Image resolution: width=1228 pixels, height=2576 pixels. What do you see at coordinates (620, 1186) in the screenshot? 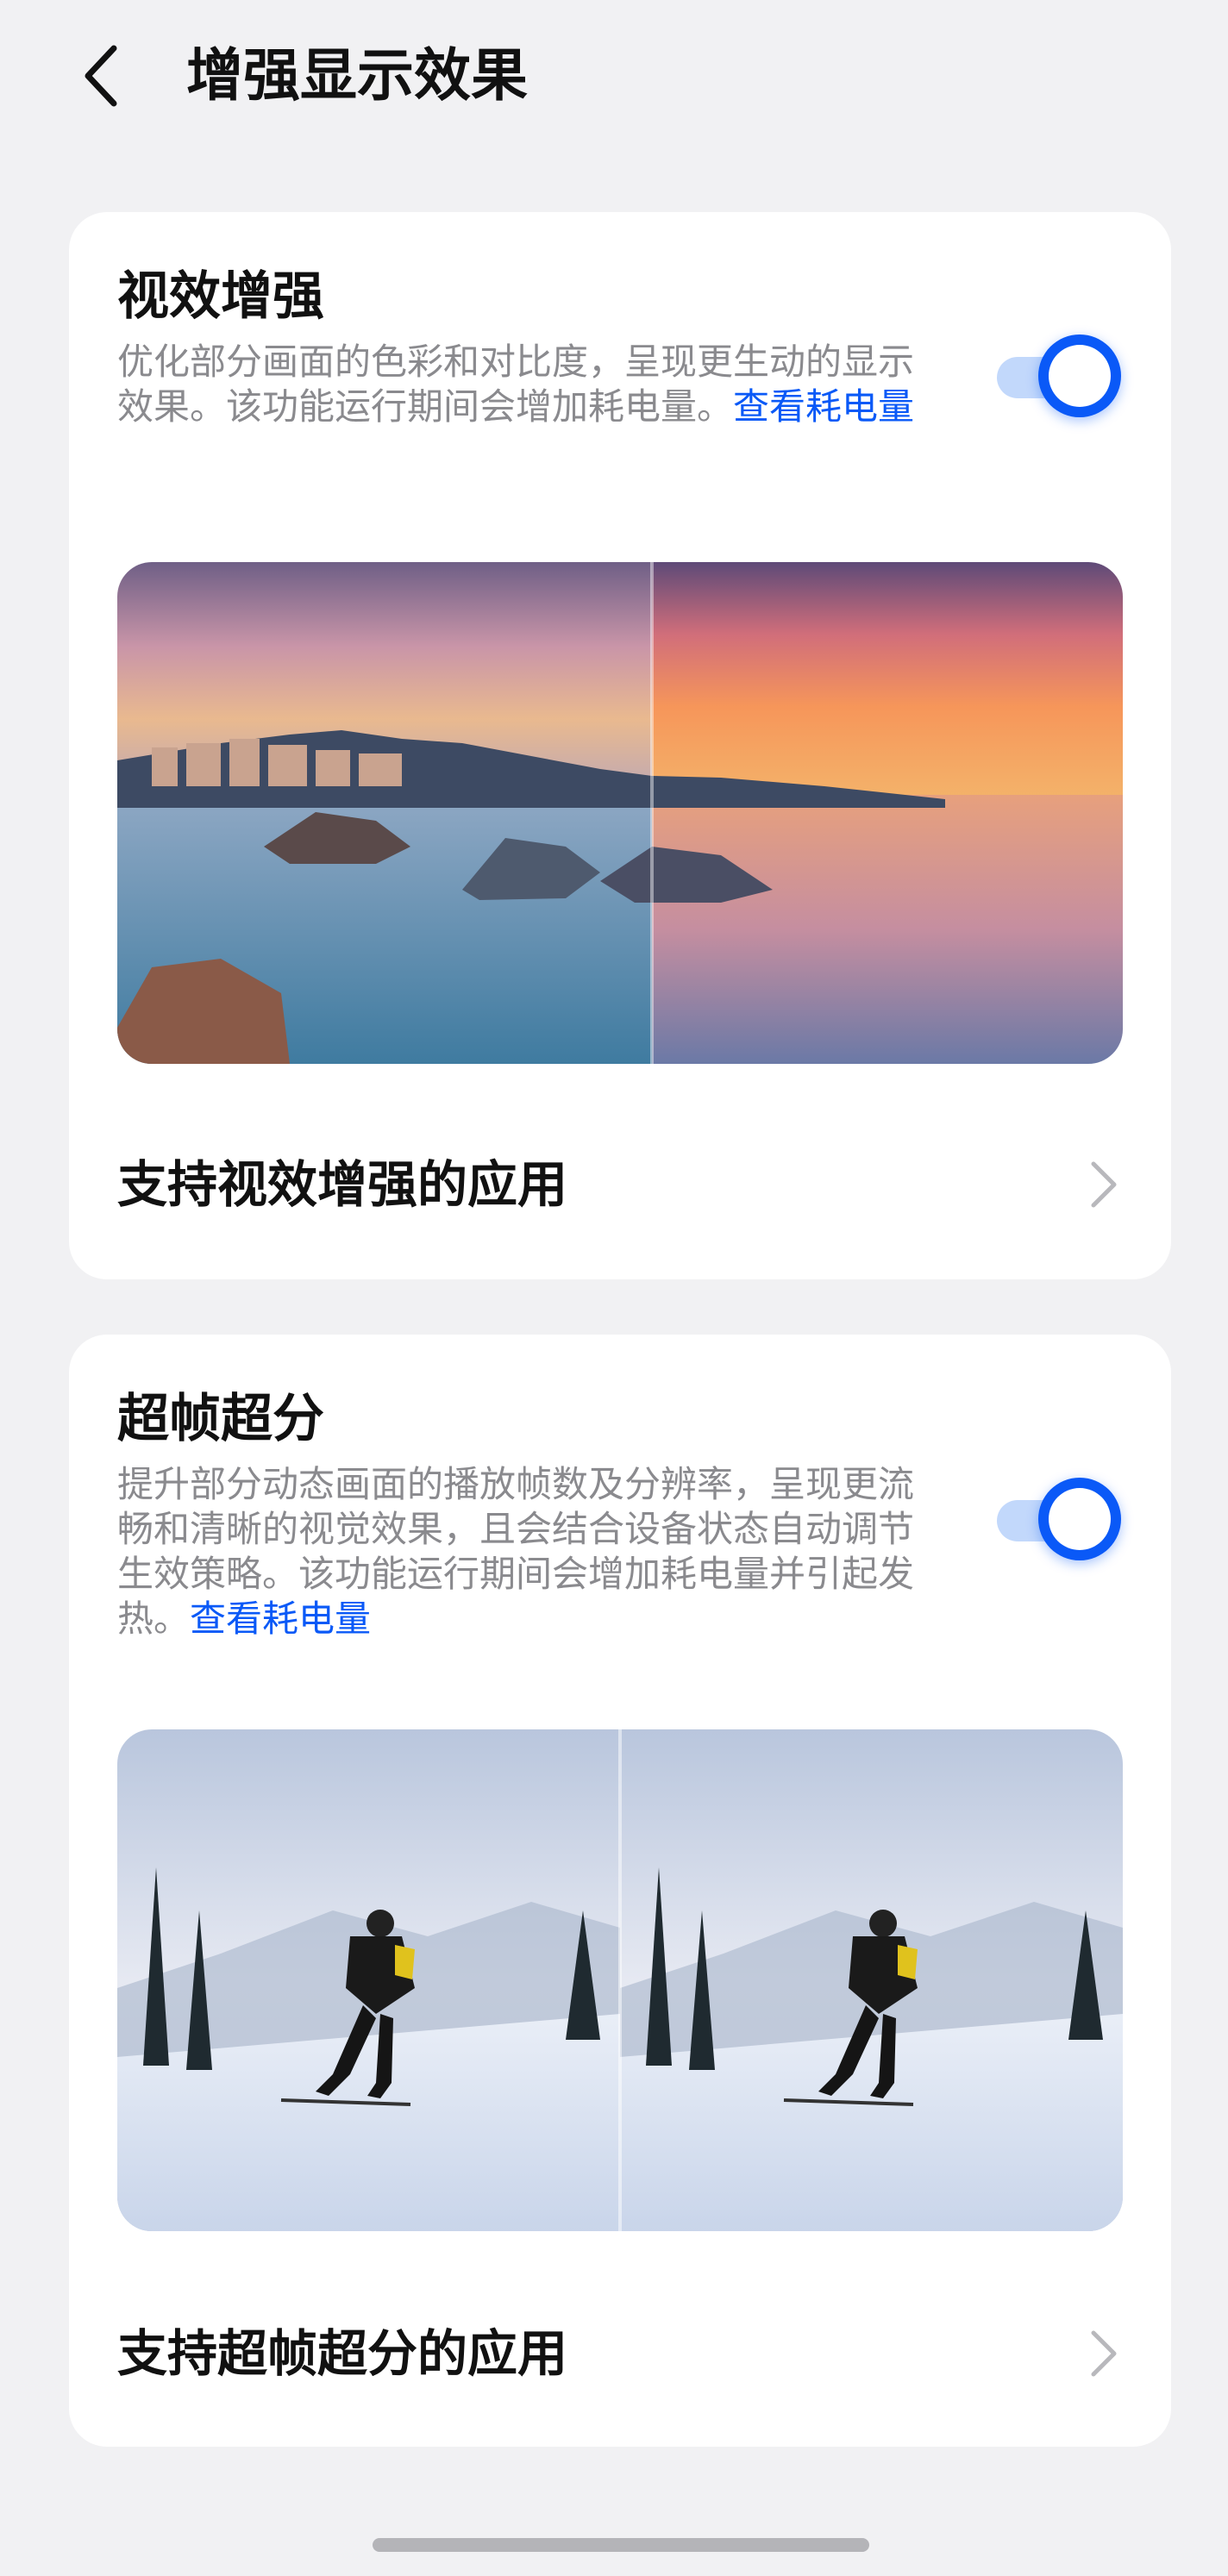
I see `visual-enhancement-apps-row: 支持视效增强的应用` at bounding box center [620, 1186].